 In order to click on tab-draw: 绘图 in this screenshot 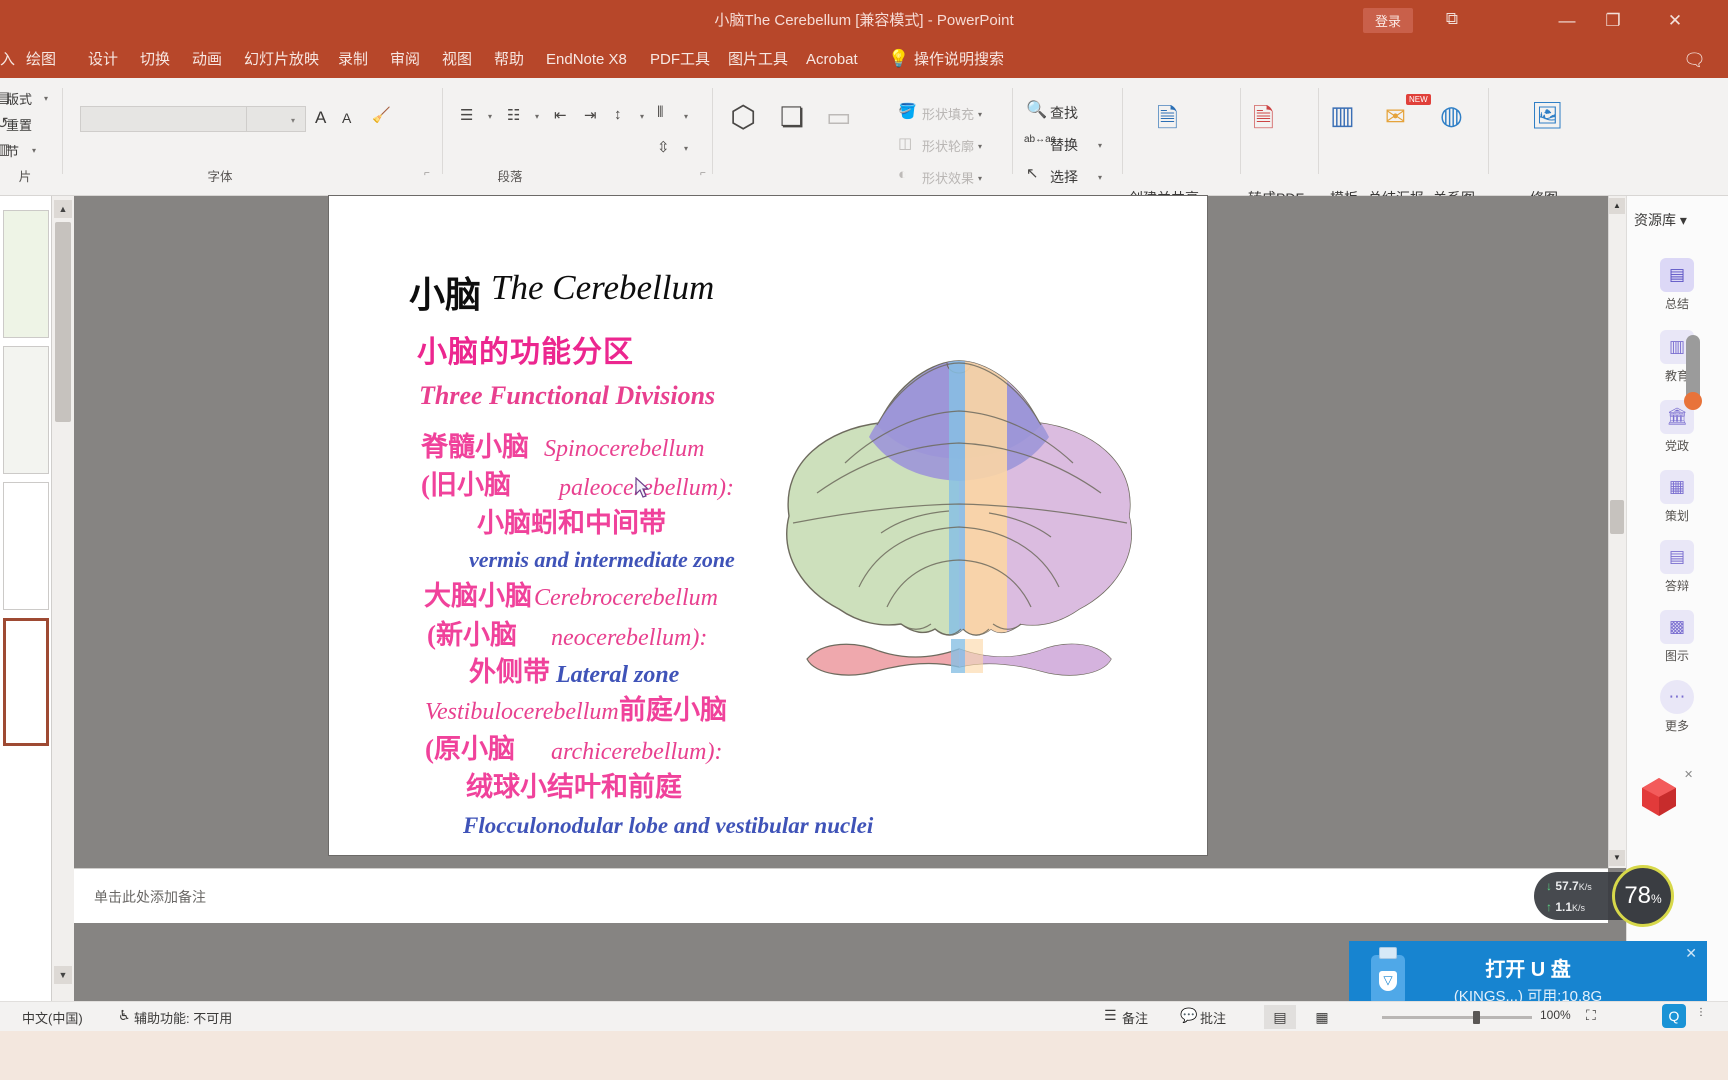, I will do `click(41, 59)`.